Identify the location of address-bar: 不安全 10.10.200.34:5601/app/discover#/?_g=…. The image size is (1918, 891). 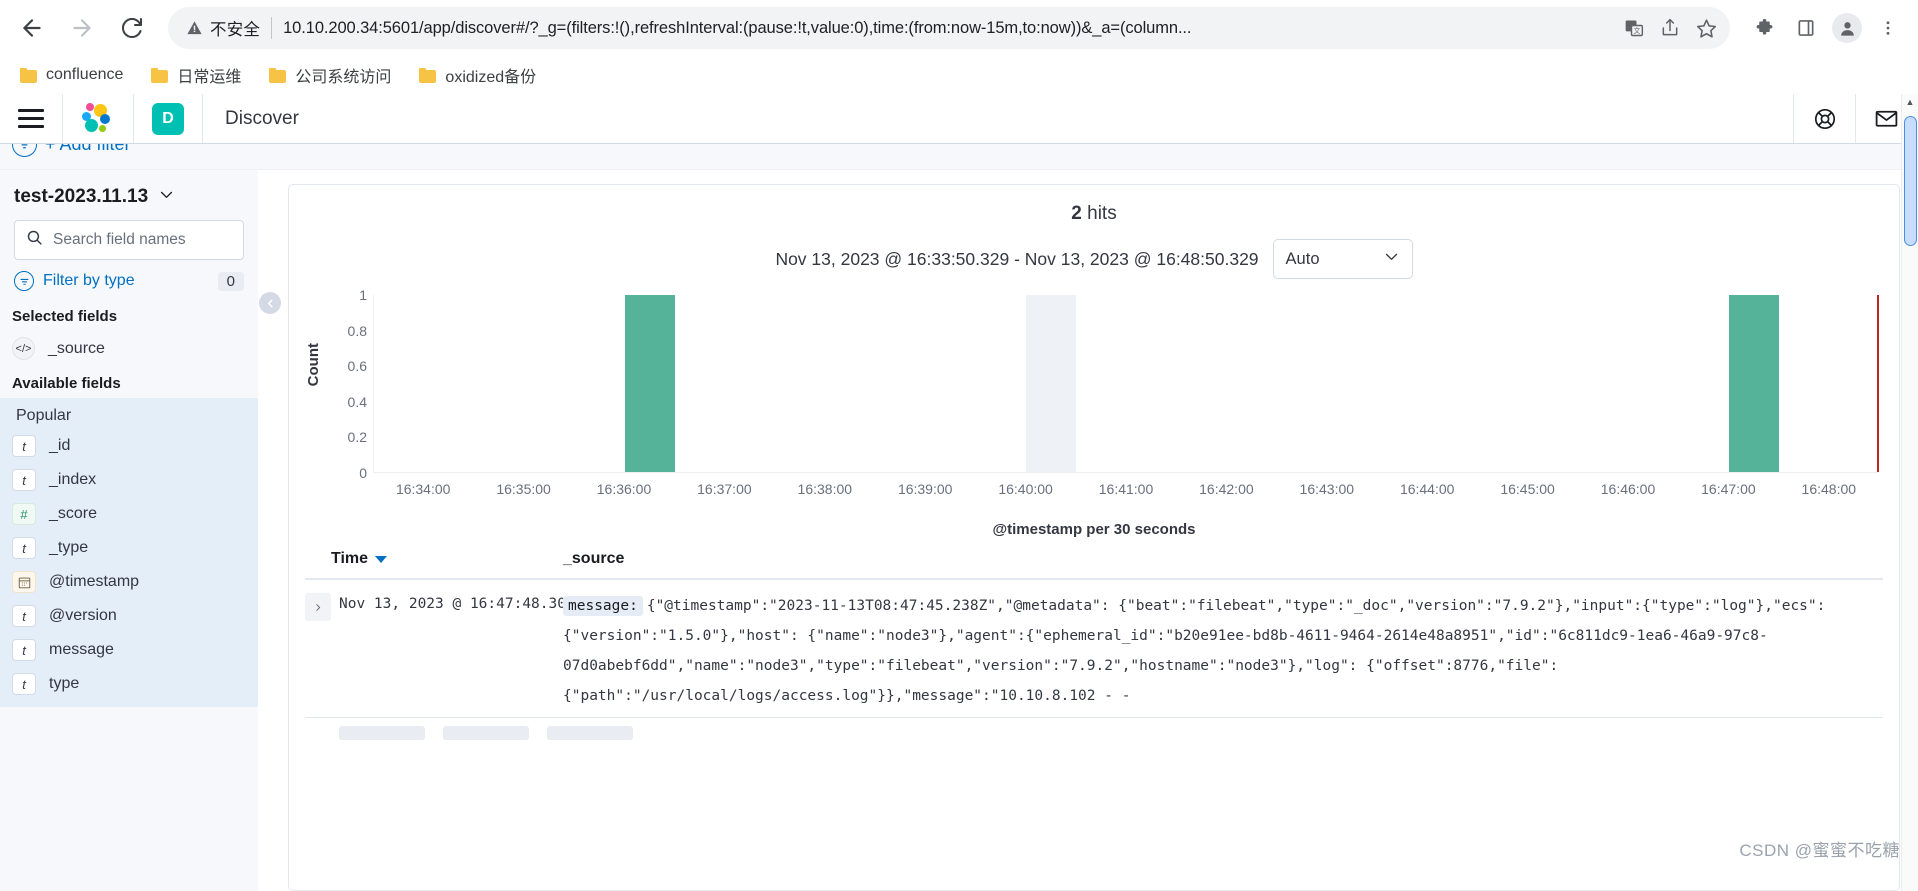
(949, 28).